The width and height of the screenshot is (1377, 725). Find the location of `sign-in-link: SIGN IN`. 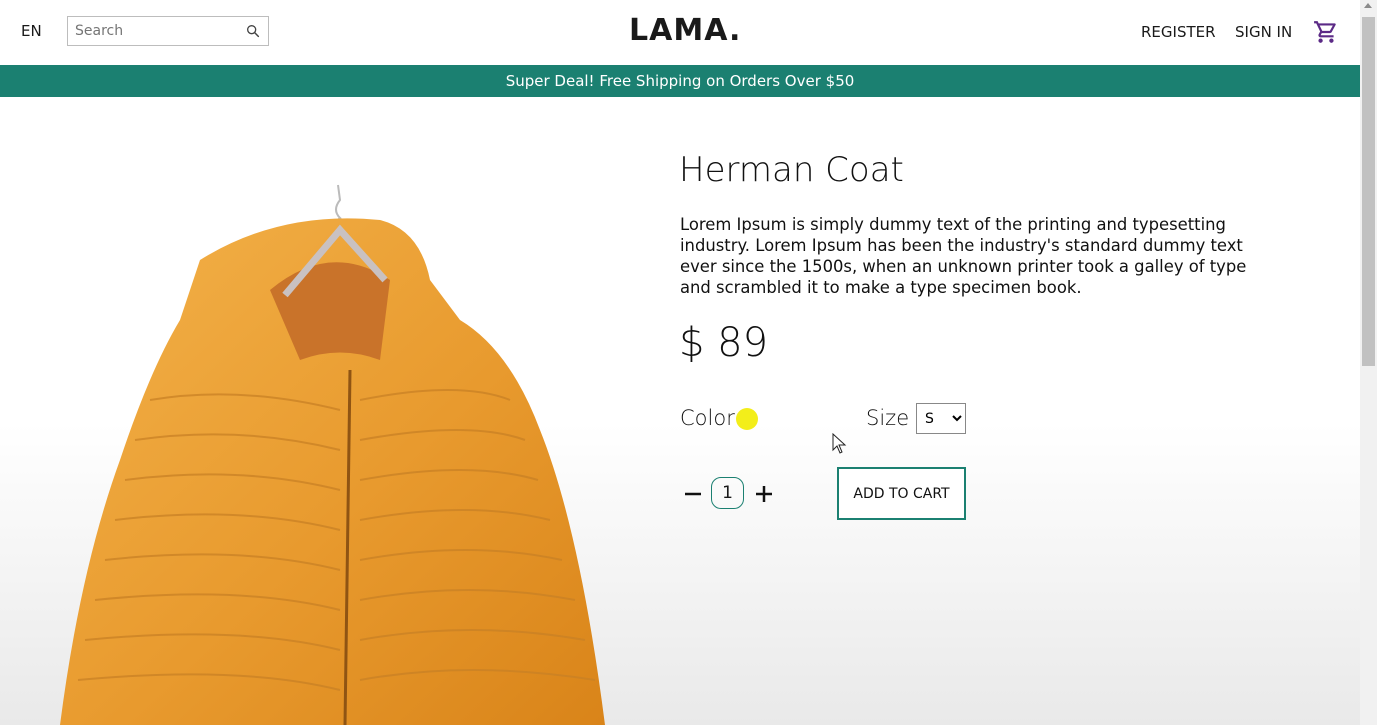

sign-in-link: SIGN IN is located at coordinates (1263, 32).